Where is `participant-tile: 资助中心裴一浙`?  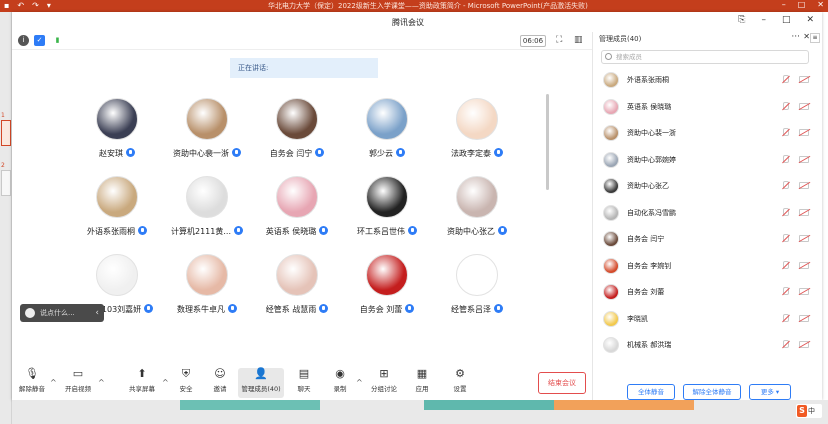 participant-tile: 资助中心裴一浙 is located at coordinates (207, 133).